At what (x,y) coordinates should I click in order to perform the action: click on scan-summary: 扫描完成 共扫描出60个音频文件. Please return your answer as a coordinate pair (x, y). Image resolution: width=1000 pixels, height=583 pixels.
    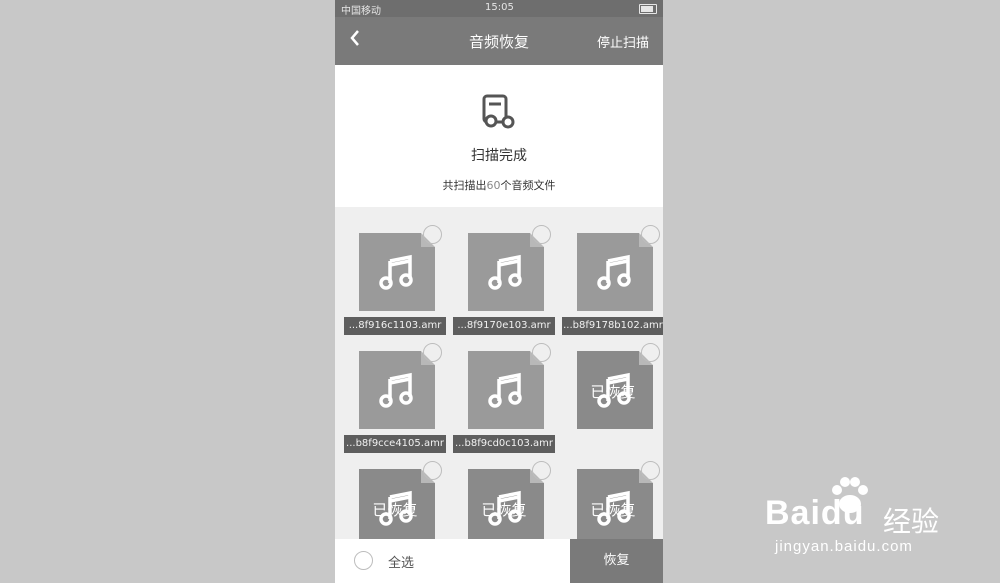
    Looking at the image, I should click on (499, 136).